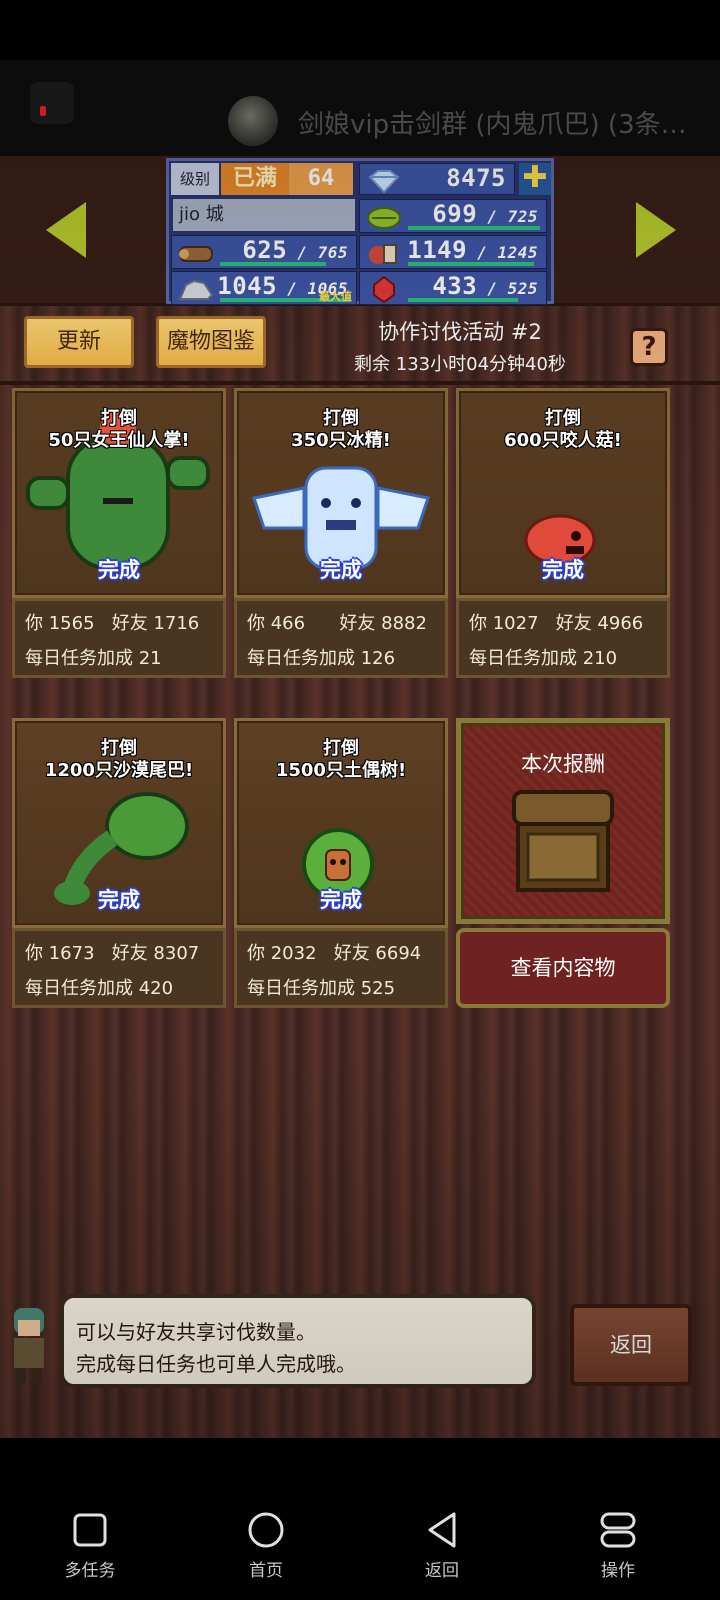  I want to click on wood-cell: 625 / 765, so click(264, 252).